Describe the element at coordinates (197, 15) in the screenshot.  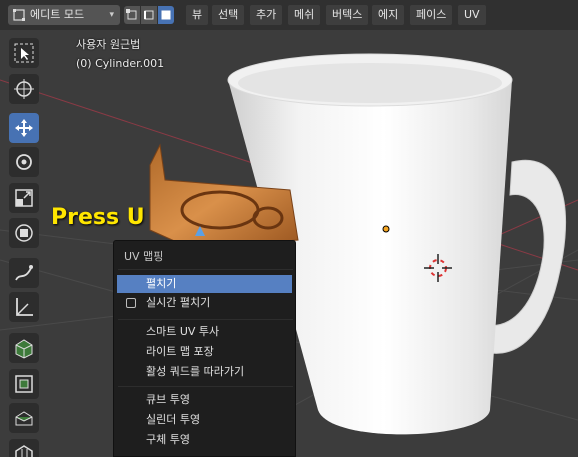
I see `menu-view: 뷰` at that location.